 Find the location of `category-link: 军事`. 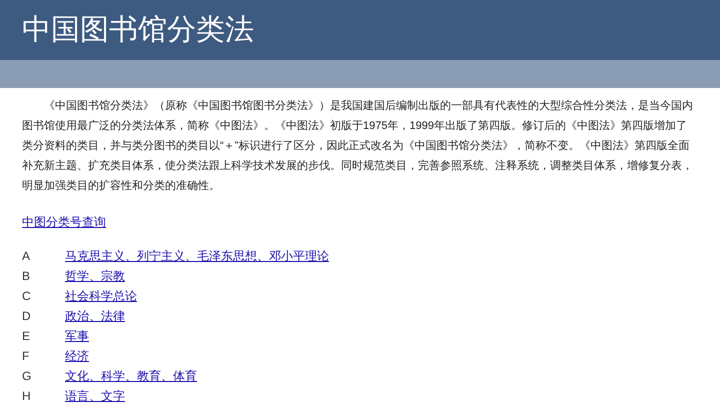

category-link: 军事 is located at coordinates (77, 336).